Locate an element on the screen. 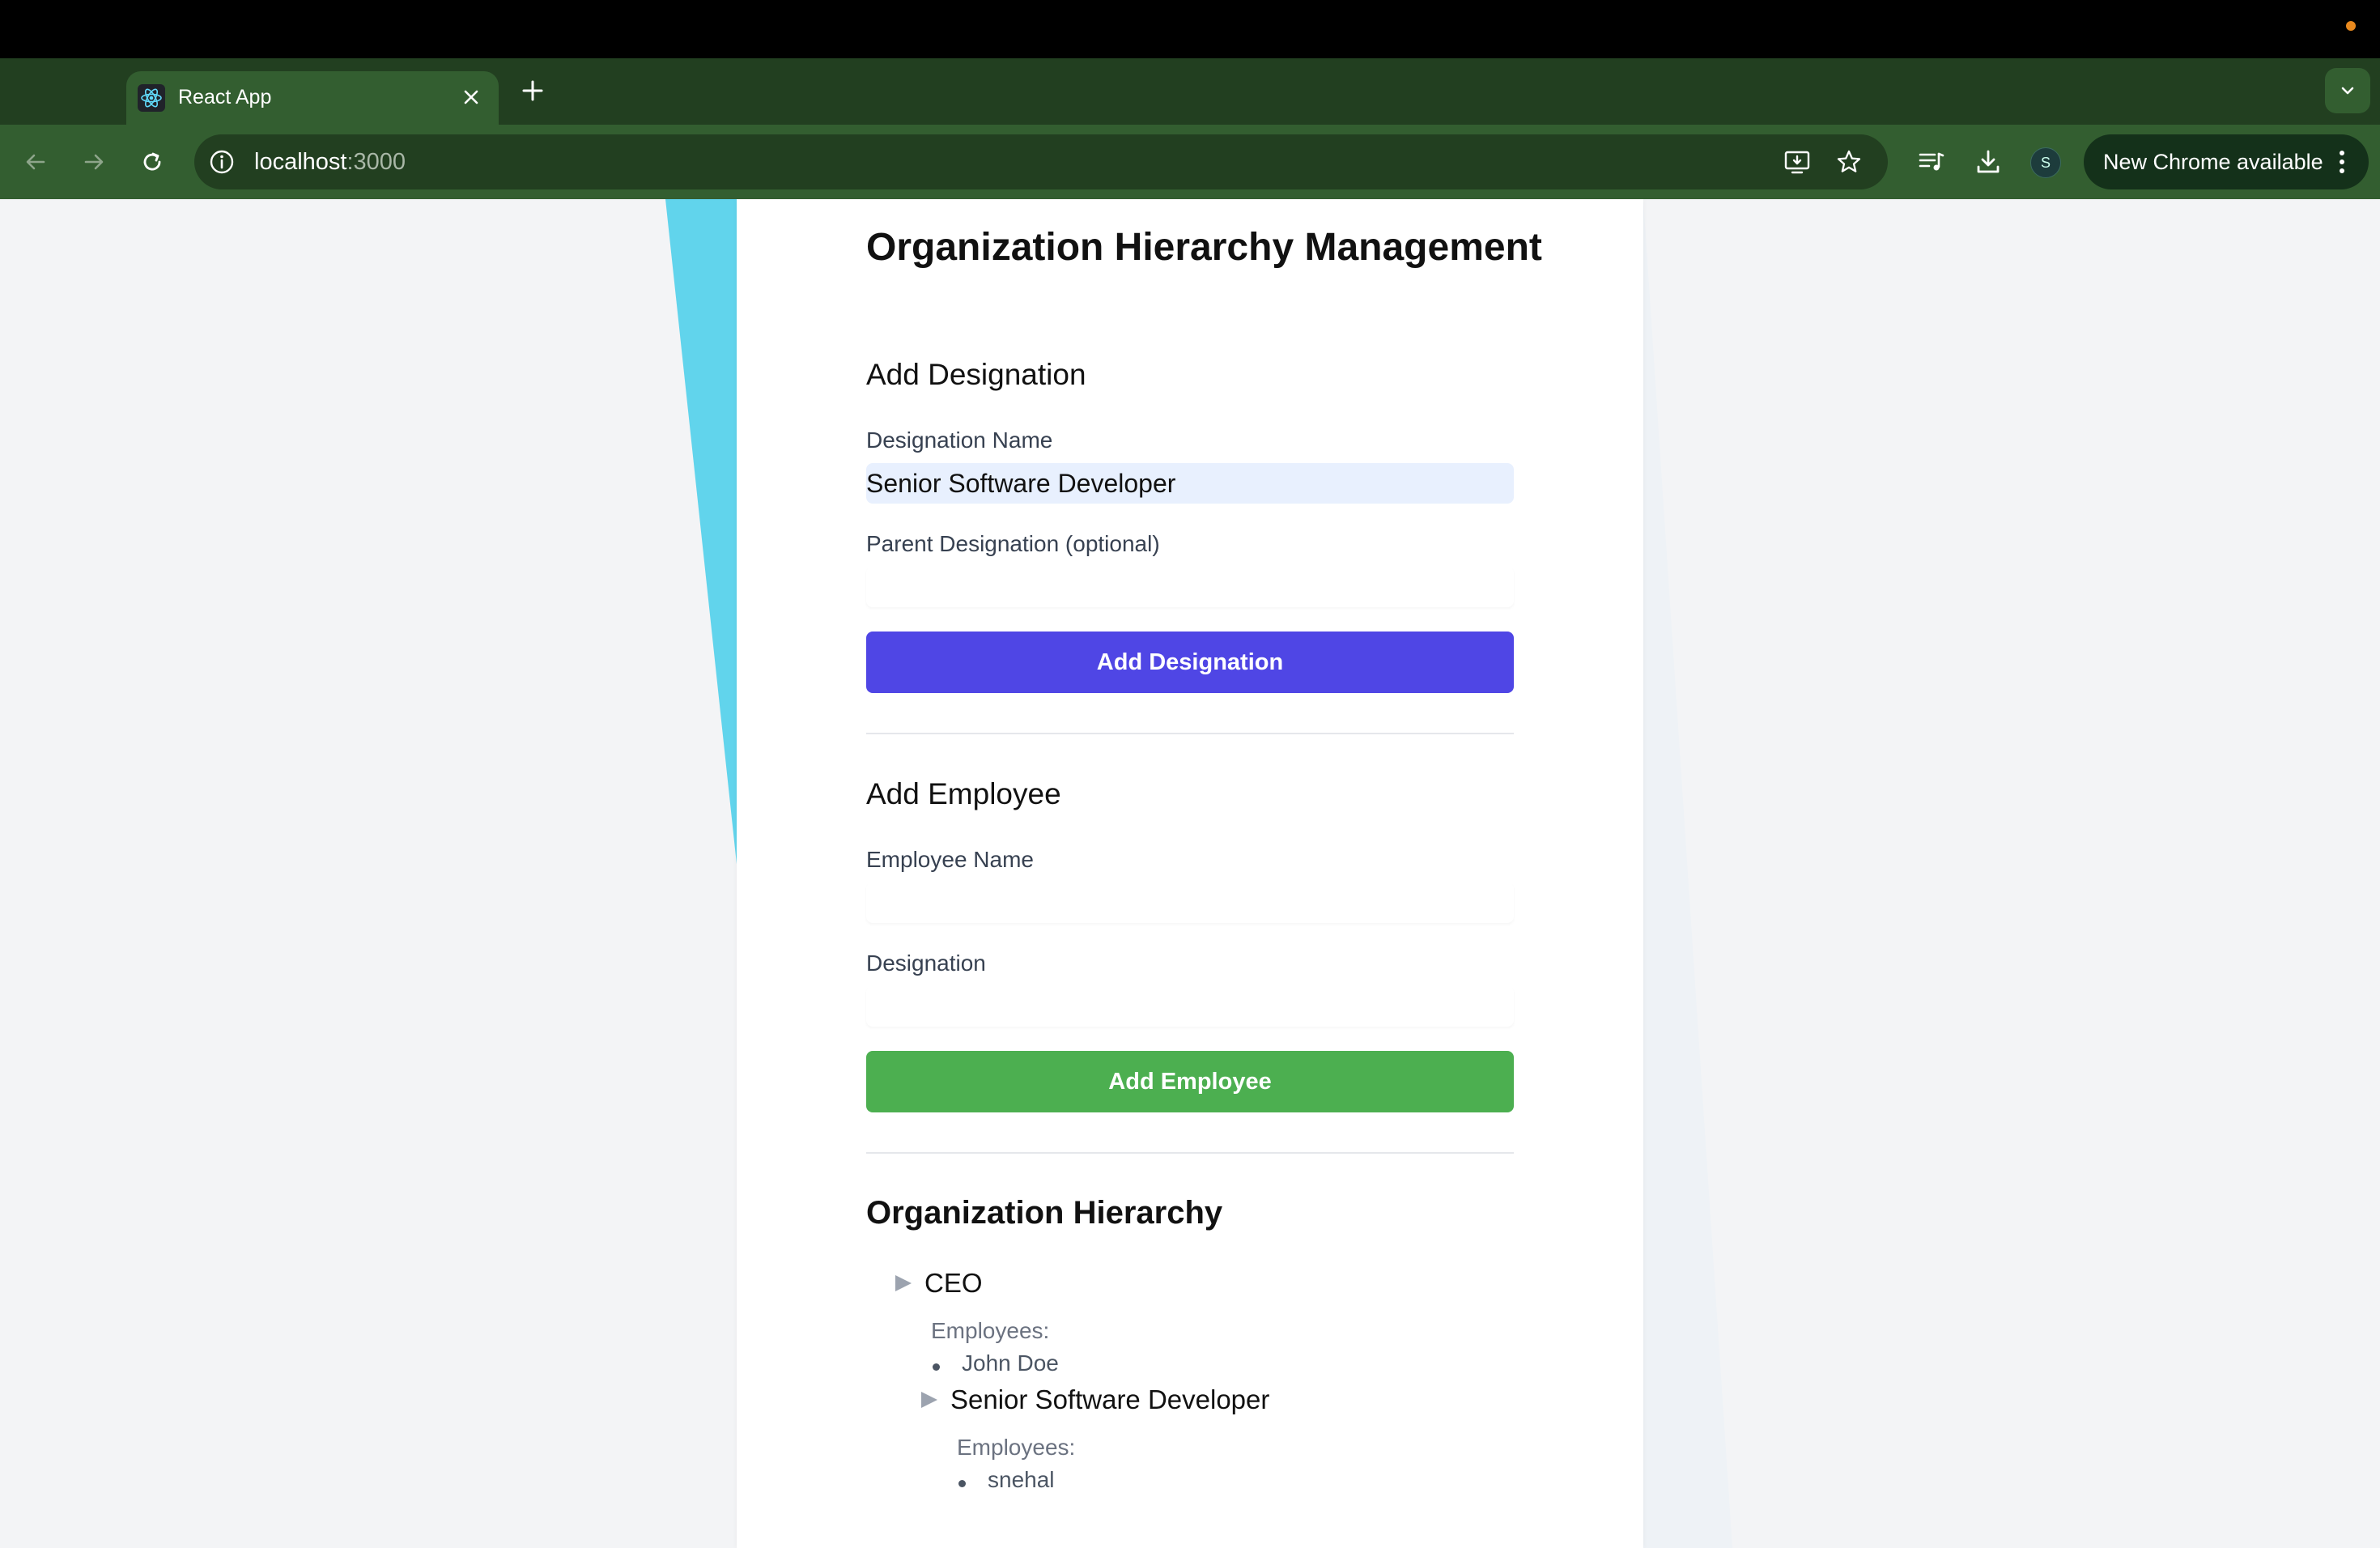  downloads-icon is located at coordinates (1988, 162).